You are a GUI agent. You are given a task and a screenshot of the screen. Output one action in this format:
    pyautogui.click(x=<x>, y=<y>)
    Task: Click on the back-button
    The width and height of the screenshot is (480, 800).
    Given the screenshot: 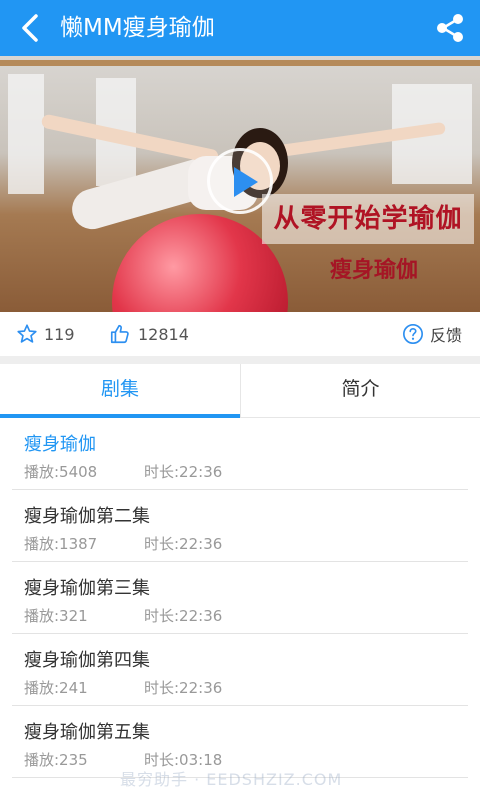 What is the action you would take?
    pyautogui.click(x=32, y=28)
    